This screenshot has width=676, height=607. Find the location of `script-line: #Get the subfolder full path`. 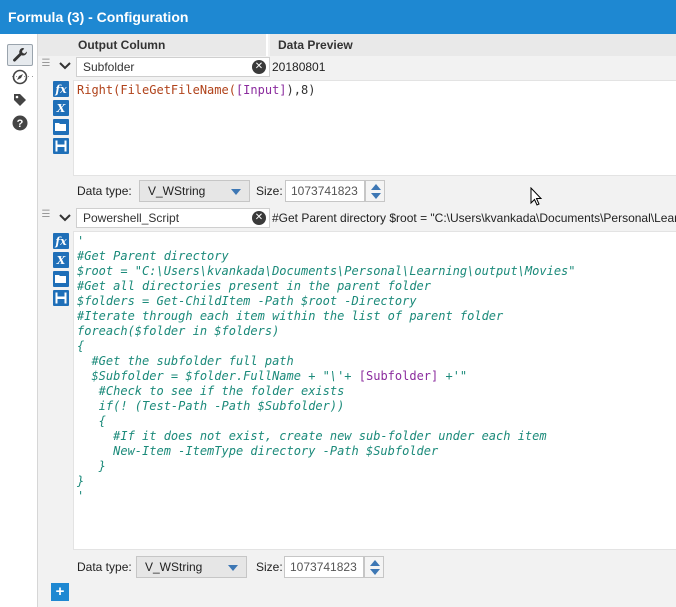

script-line: #Get the subfolder full path is located at coordinates (185, 361).